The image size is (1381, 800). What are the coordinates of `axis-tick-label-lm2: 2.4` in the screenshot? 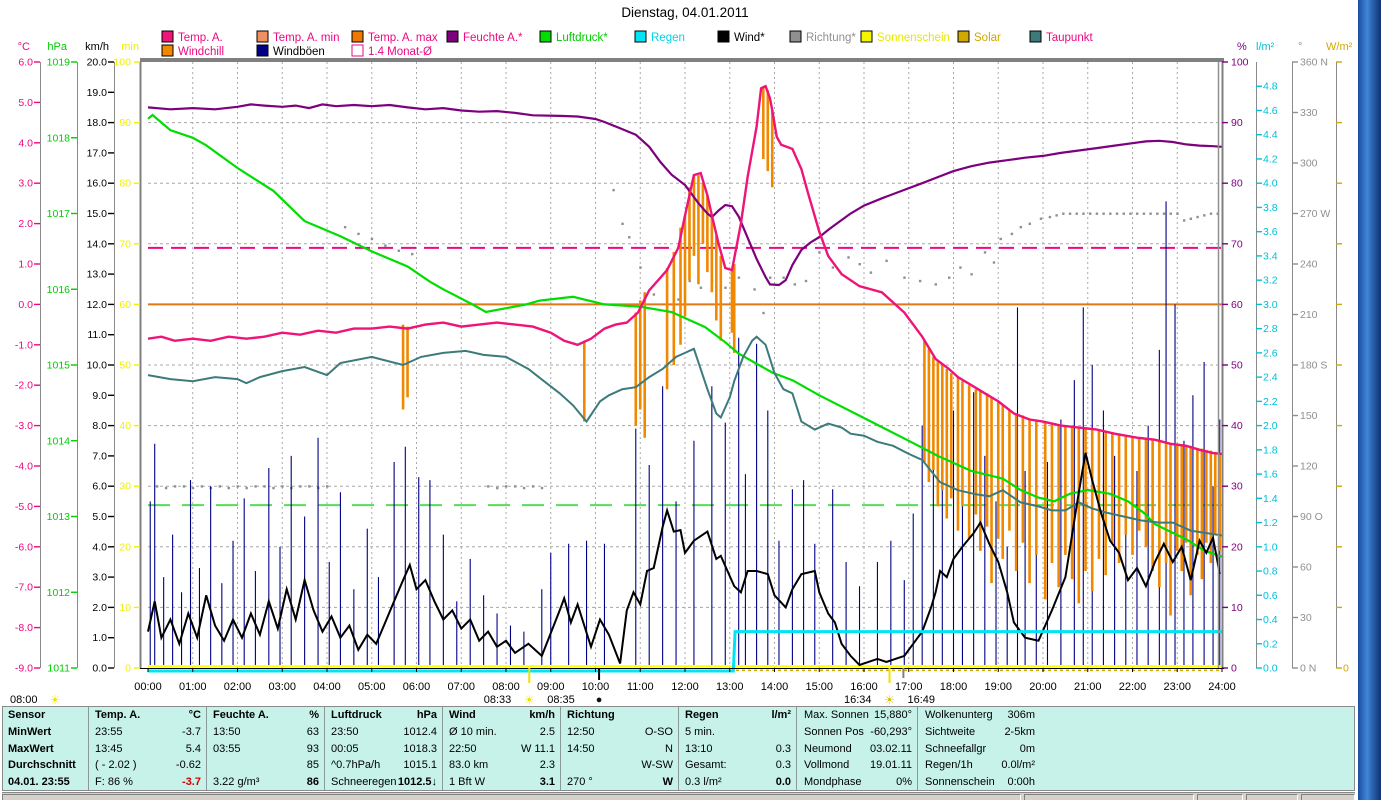 It's located at (1270, 378).